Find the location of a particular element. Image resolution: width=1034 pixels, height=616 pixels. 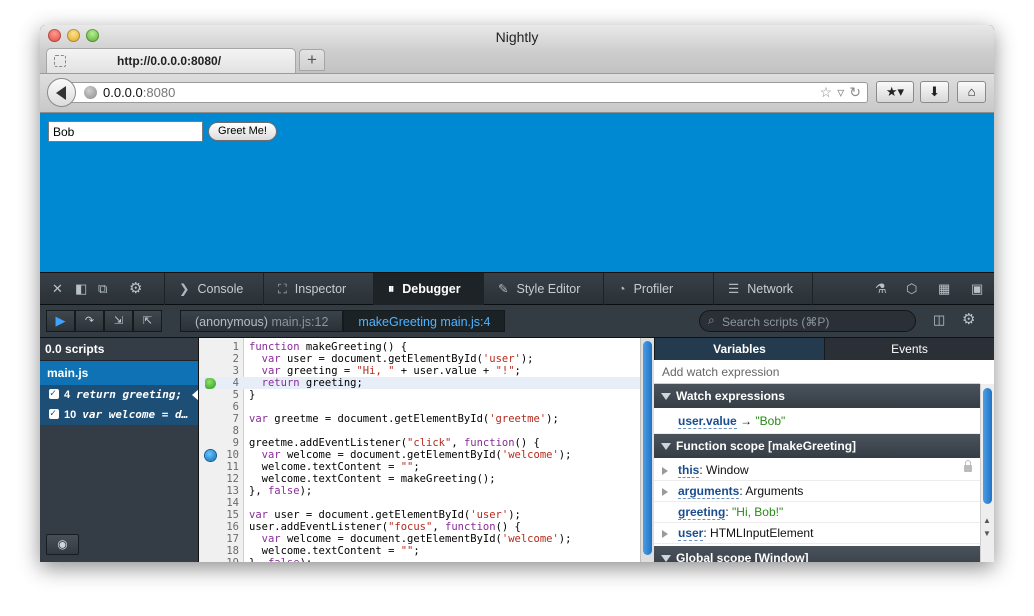

back-button is located at coordinates (61, 92).